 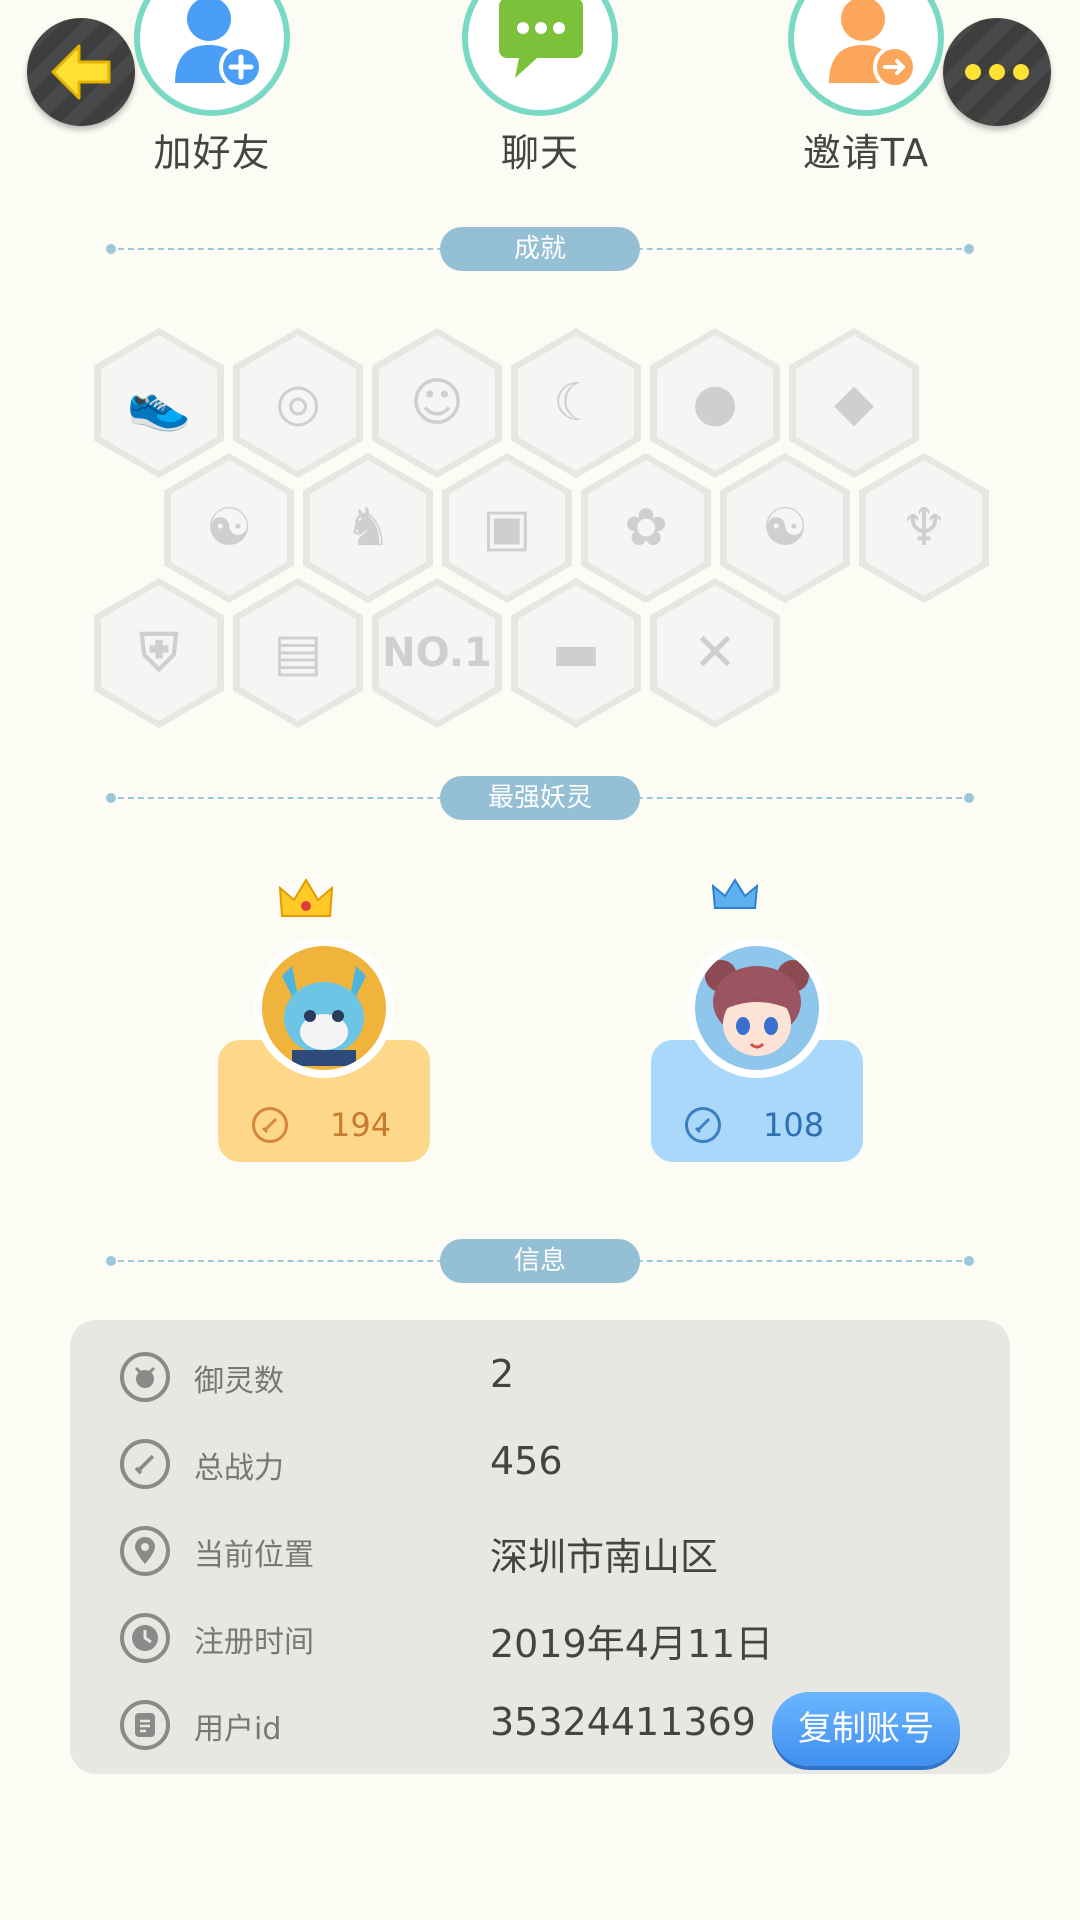 What do you see at coordinates (145, 1725) in the screenshot?
I see `id-card-icon` at bounding box center [145, 1725].